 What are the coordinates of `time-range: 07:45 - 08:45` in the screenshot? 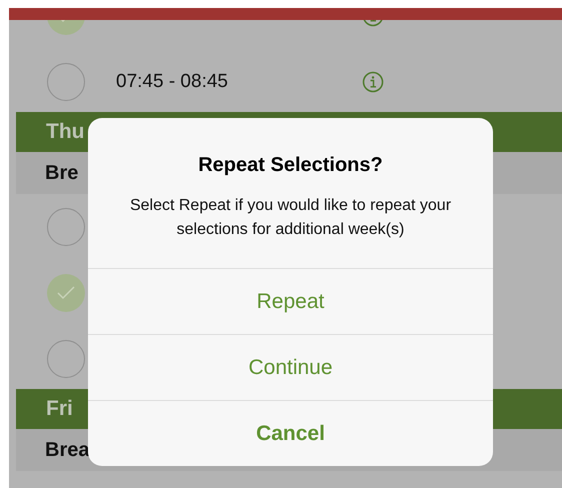 It's located at (172, 82).